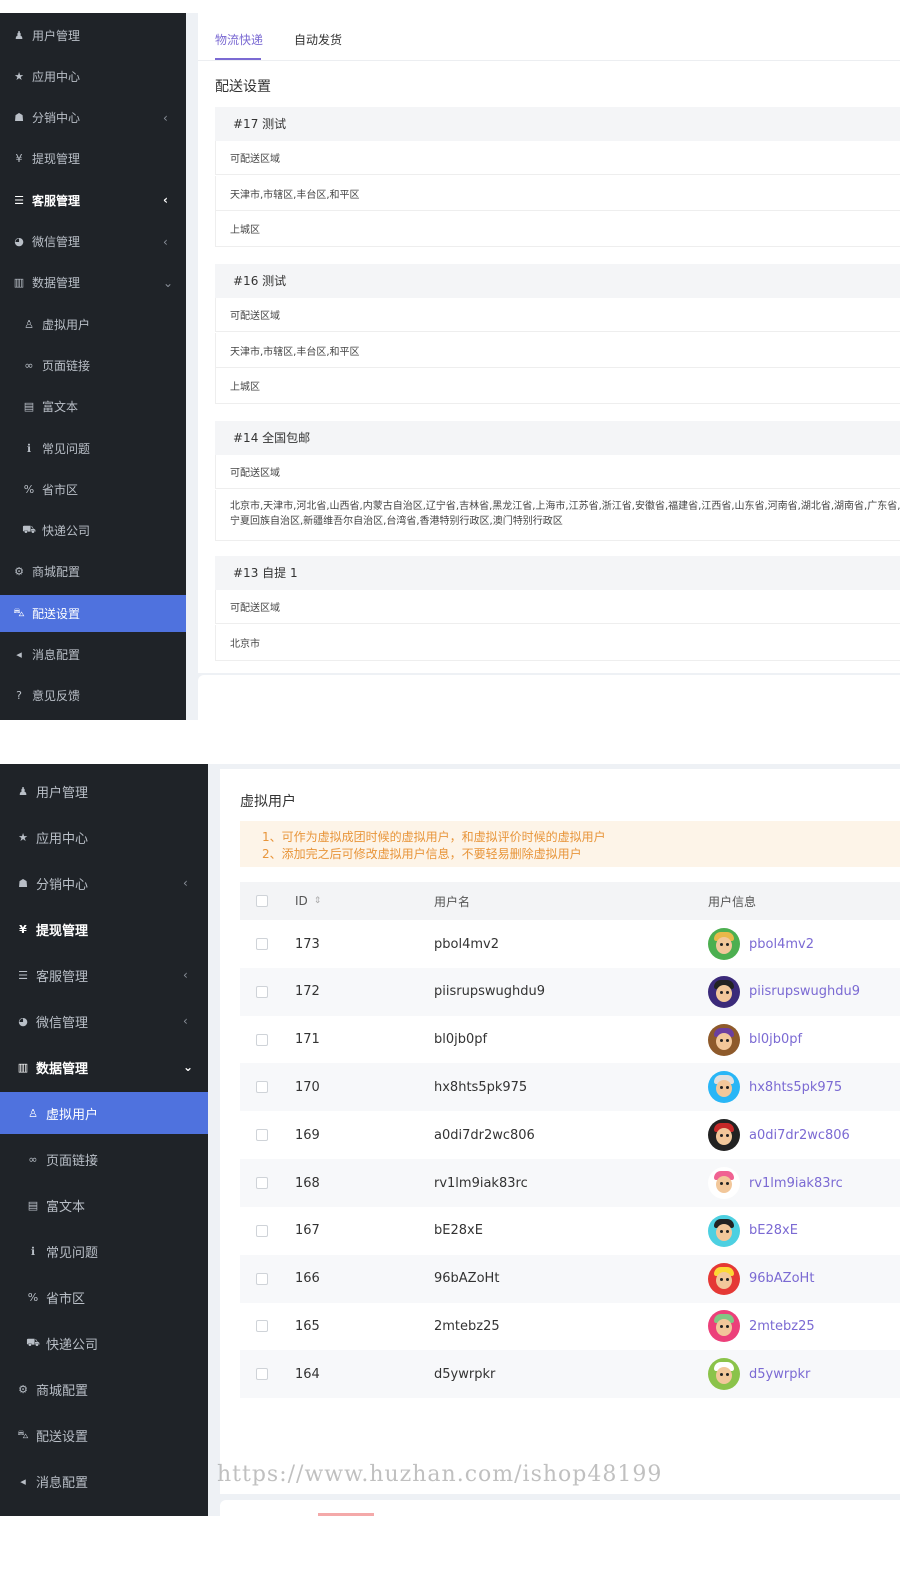 This screenshot has width=900, height=1577. I want to click on user-link: pbol4mv2, so click(781, 944).